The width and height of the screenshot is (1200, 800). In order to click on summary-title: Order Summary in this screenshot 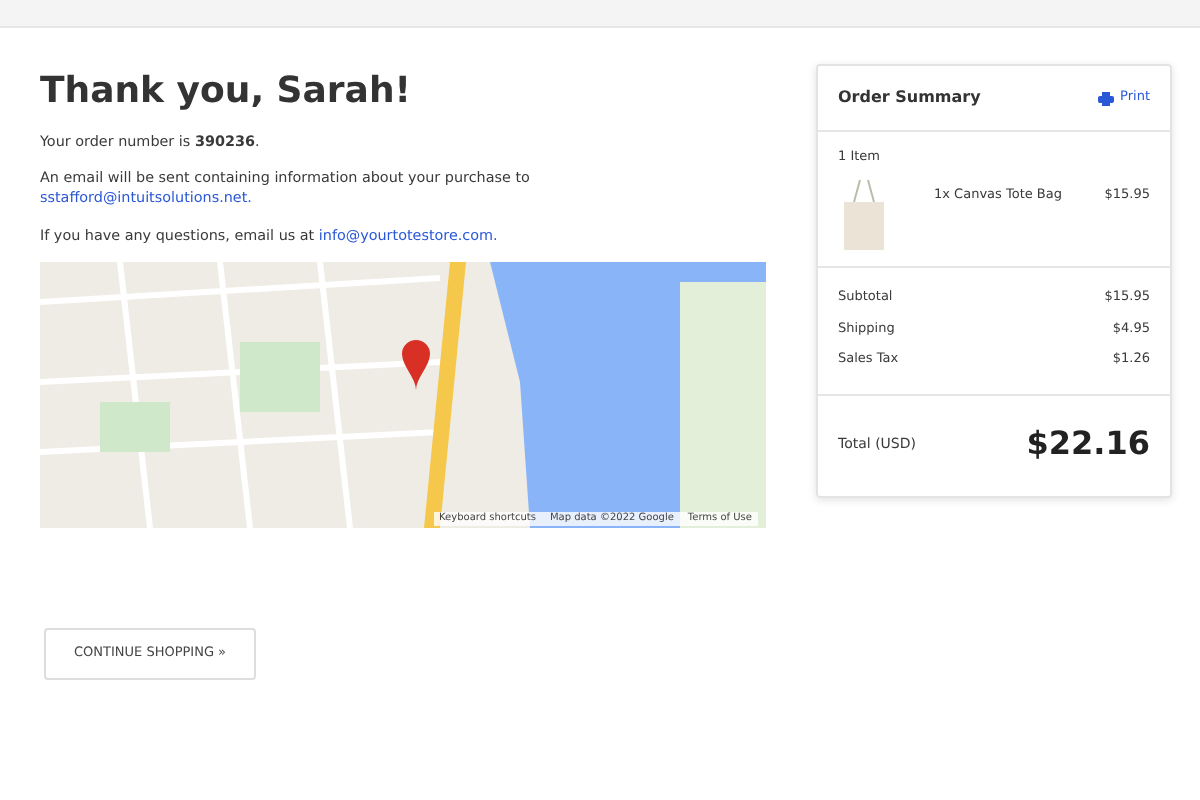, I will do `click(909, 98)`.